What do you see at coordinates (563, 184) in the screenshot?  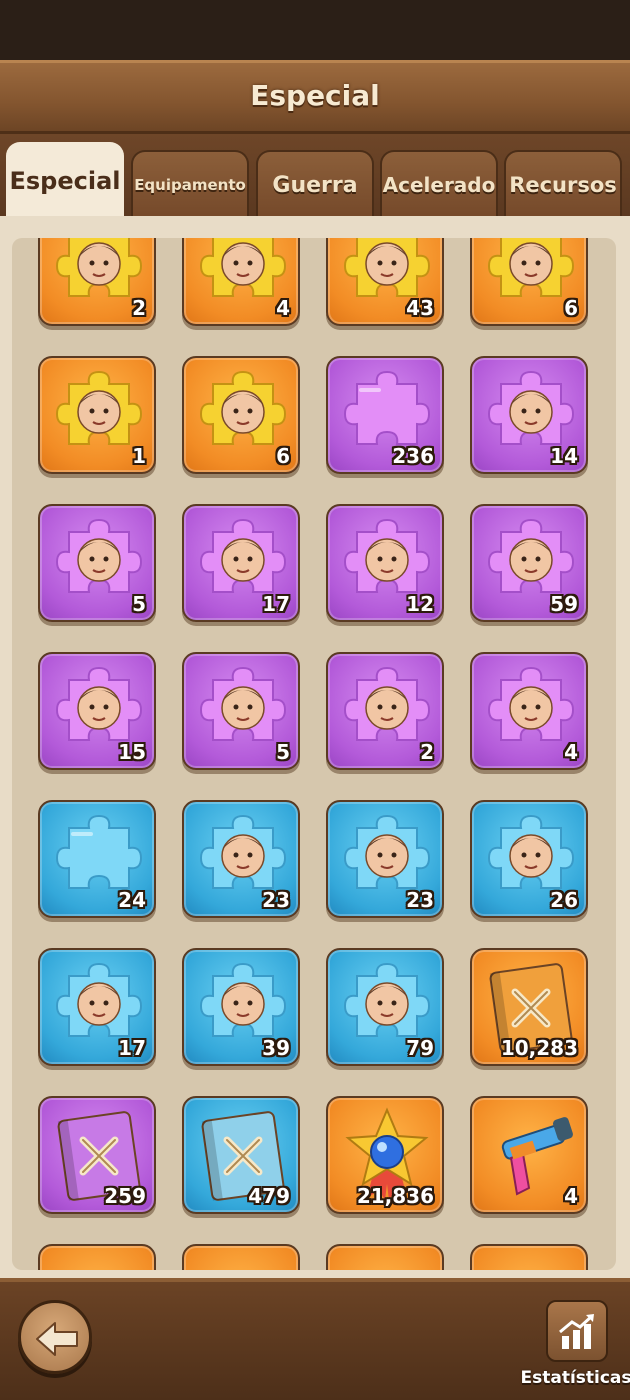 I see `tab-recursos: Recursos` at bounding box center [563, 184].